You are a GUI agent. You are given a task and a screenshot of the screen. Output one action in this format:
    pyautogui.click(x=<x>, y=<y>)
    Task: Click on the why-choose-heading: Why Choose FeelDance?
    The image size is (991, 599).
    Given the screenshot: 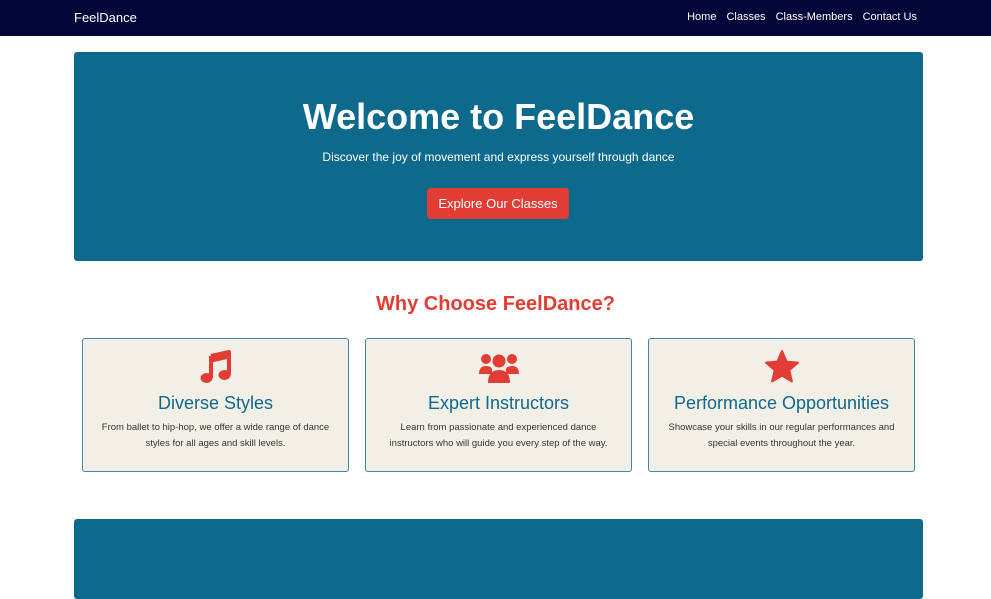 What is the action you would take?
    pyautogui.click(x=495, y=304)
    